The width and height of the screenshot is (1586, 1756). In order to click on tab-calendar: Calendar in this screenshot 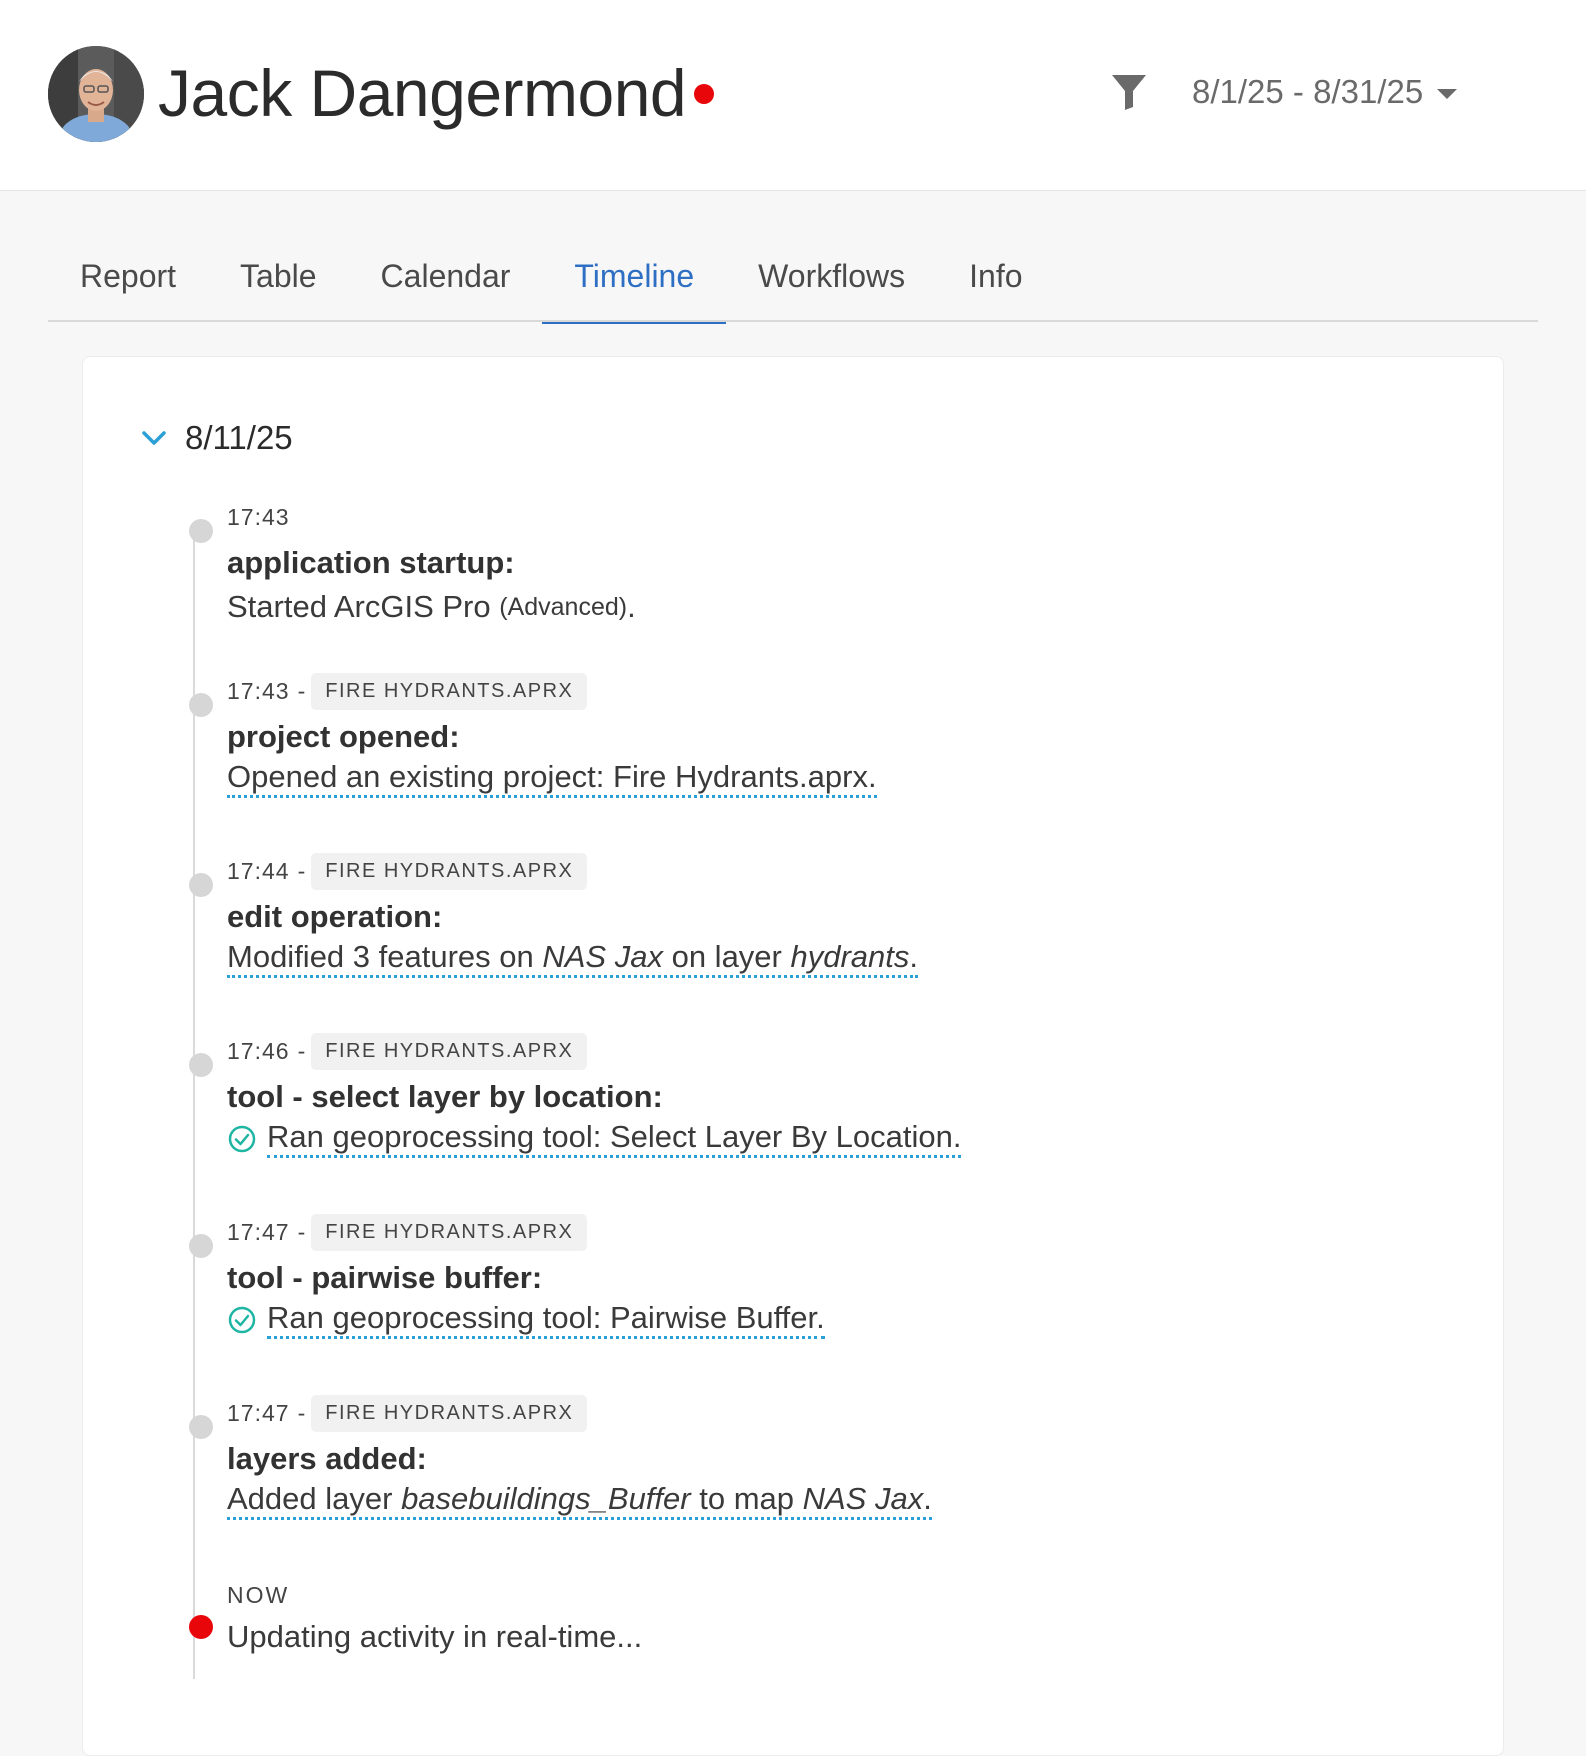, I will do `click(446, 283)`.